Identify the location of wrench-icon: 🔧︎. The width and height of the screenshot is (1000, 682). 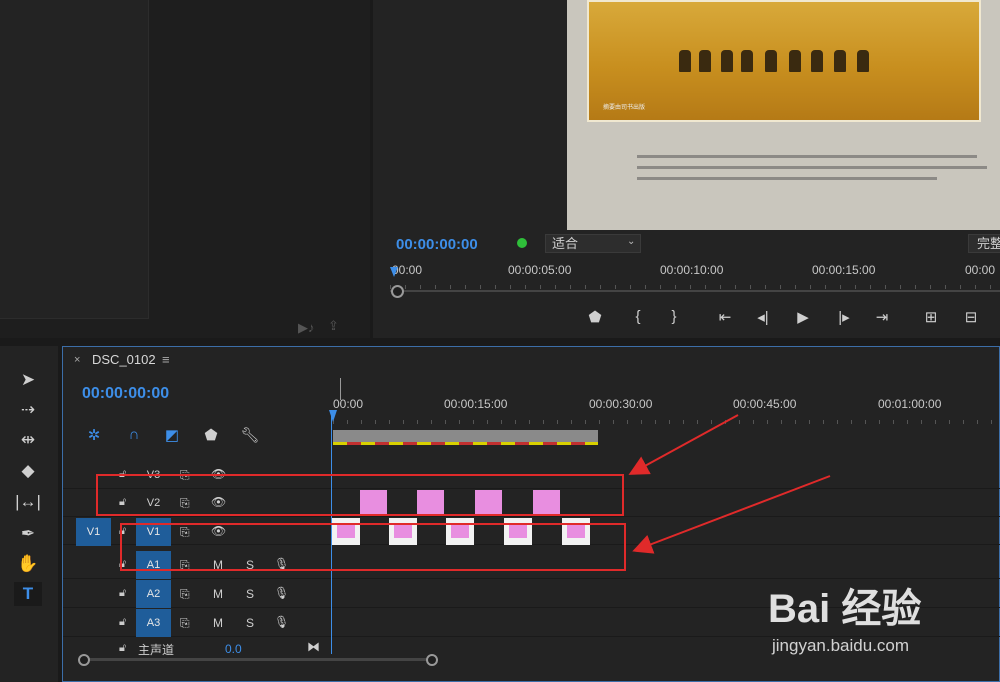
(250, 435).